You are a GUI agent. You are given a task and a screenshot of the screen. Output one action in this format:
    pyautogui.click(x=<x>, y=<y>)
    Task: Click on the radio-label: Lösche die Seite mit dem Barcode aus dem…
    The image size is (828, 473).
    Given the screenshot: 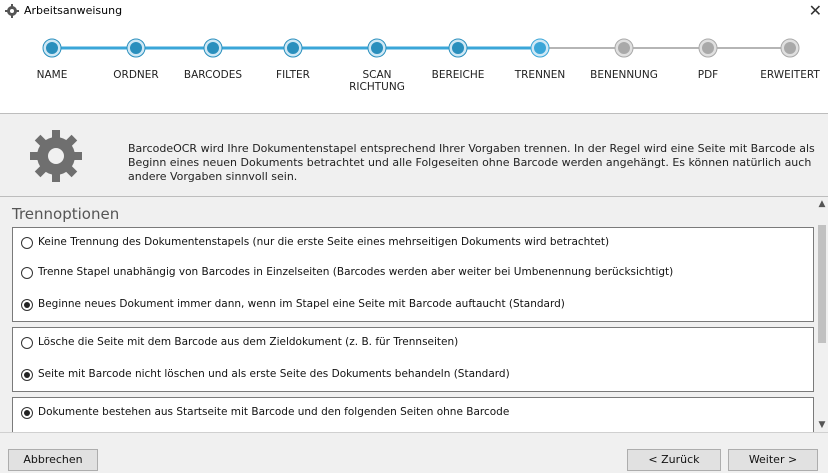 What is the action you would take?
    pyautogui.click(x=248, y=342)
    